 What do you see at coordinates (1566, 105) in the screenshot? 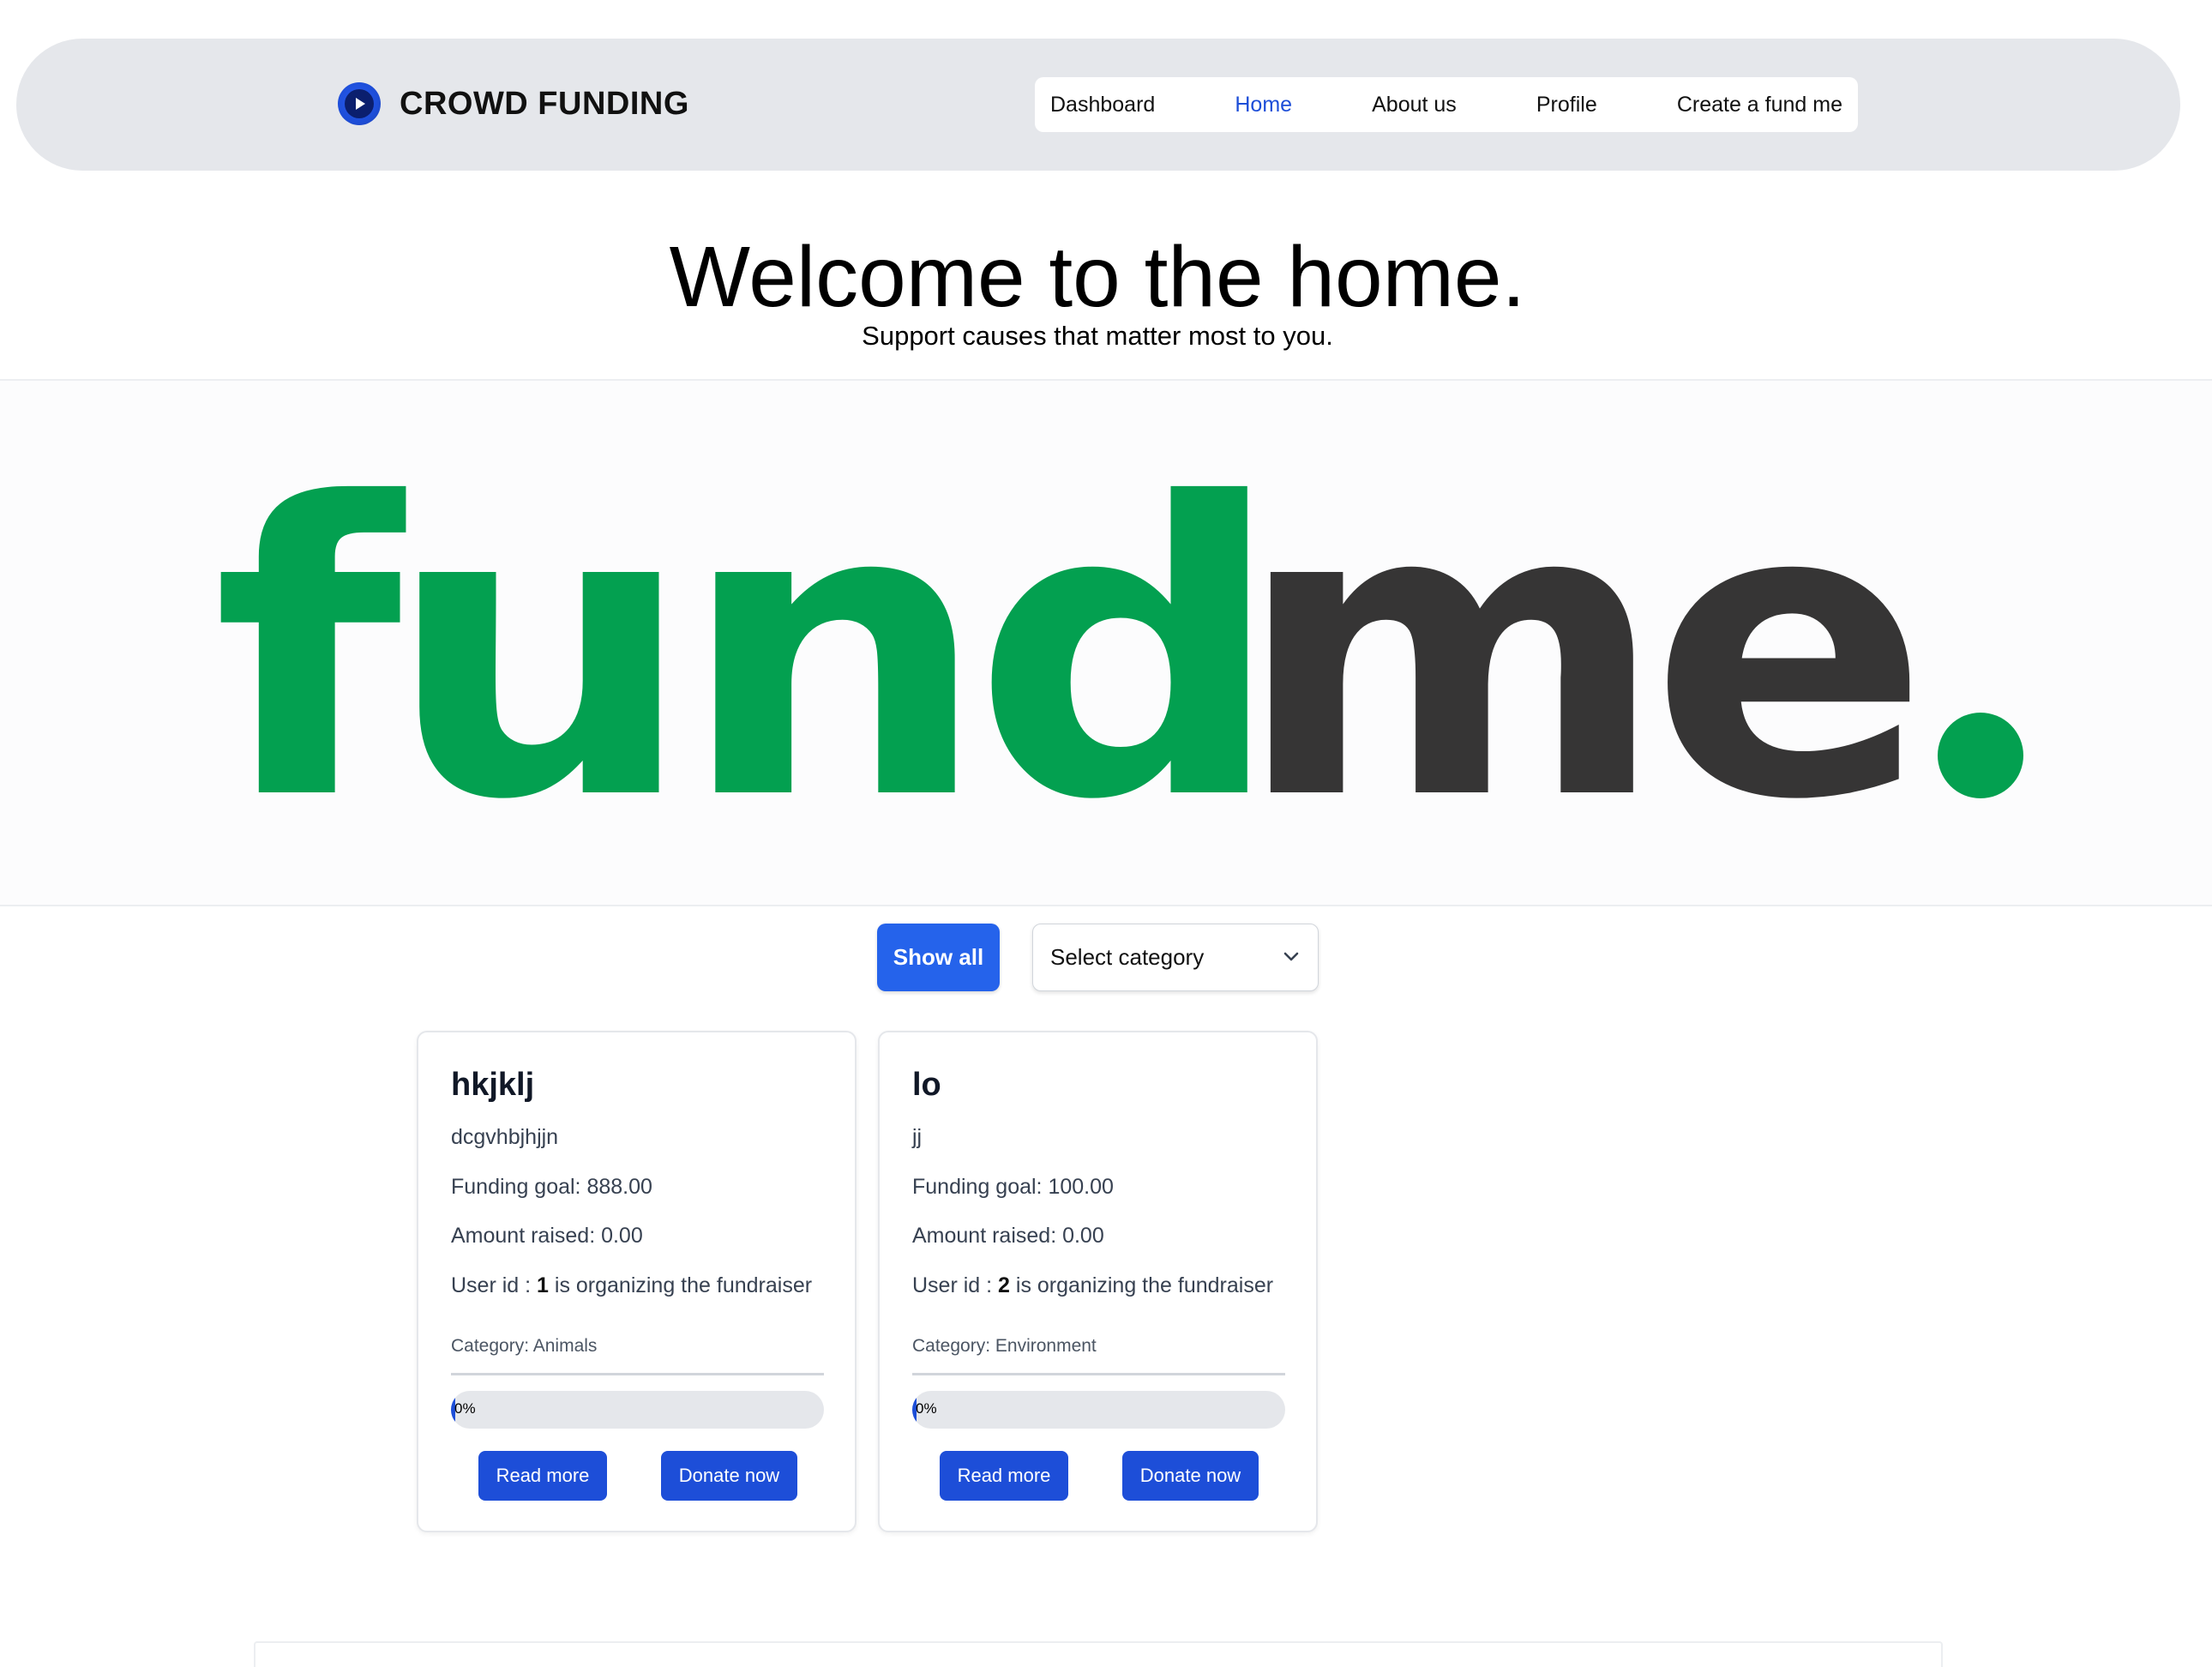
I see `nav-profile: Profile` at bounding box center [1566, 105].